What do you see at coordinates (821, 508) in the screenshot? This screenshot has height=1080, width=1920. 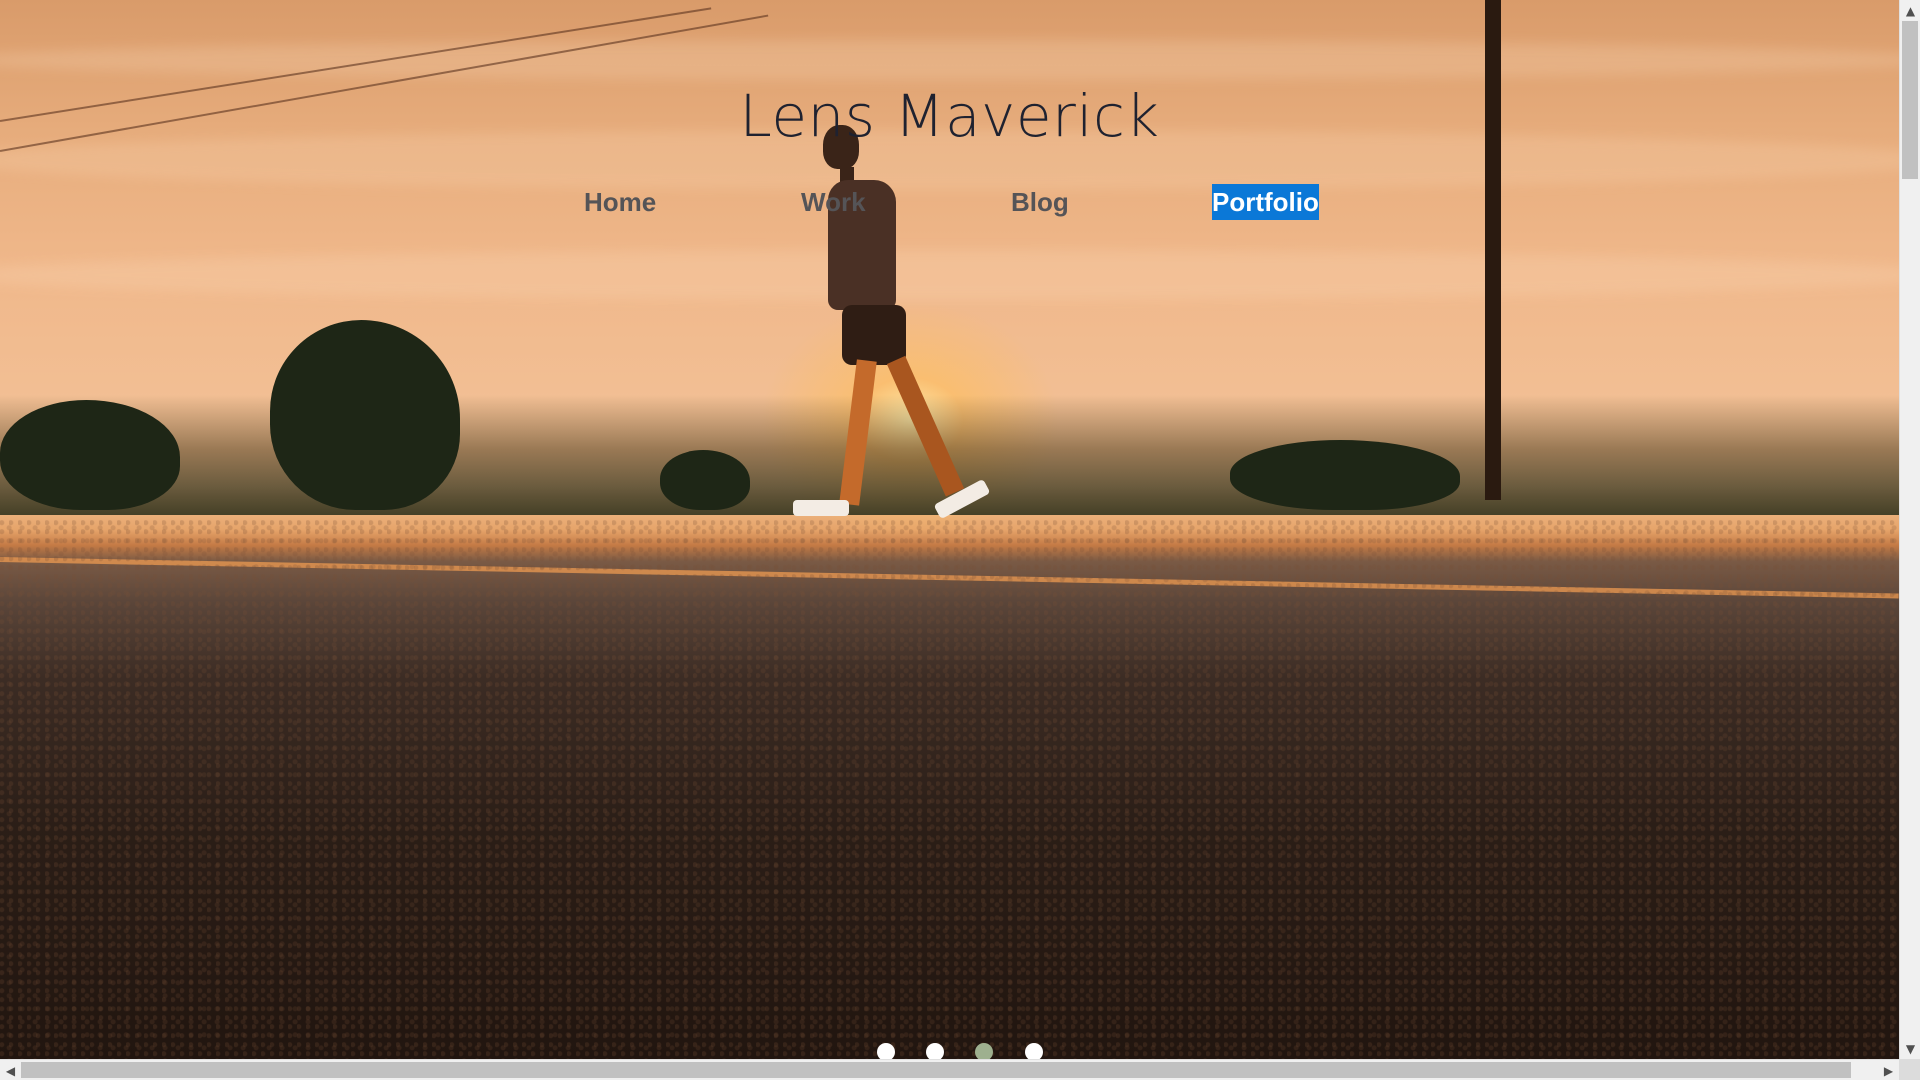 I see `person-shoe` at bounding box center [821, 508].